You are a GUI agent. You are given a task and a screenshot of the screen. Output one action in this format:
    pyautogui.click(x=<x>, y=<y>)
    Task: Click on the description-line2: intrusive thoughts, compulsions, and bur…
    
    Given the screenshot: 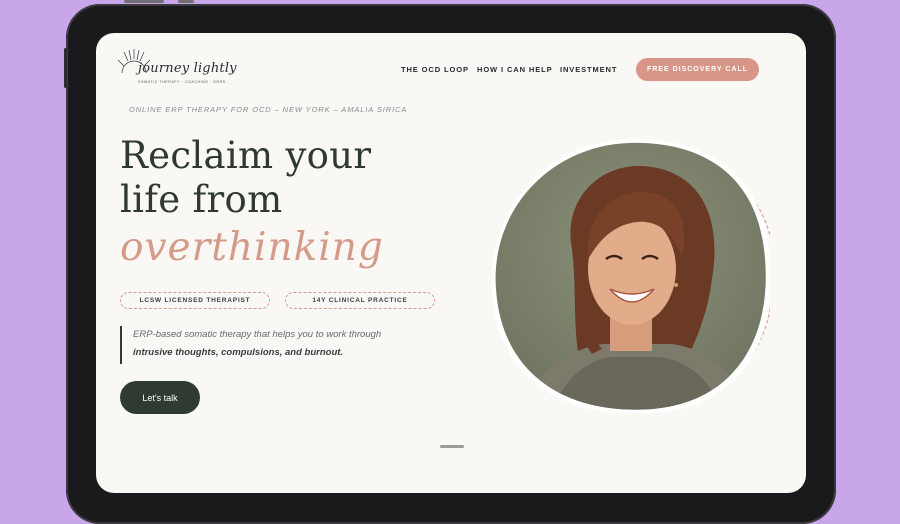 What is the action you would take?
    pyautogui.click(x=238, y=352)
    